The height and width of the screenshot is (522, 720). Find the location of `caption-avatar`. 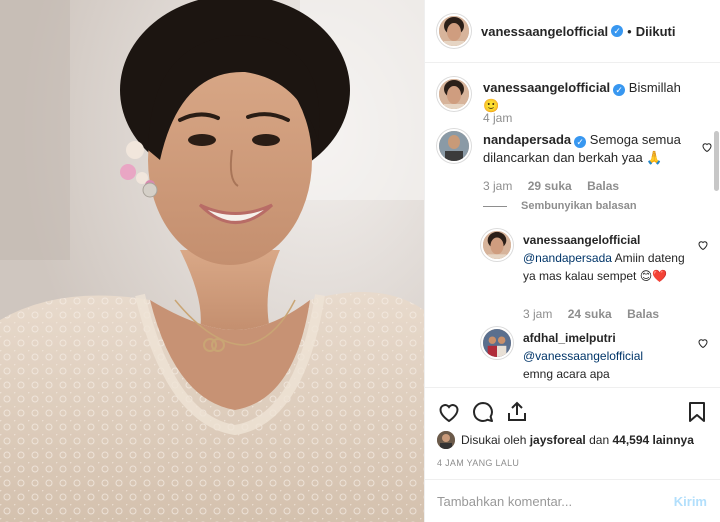

caption-avatar is located at coordinates (454, 94).